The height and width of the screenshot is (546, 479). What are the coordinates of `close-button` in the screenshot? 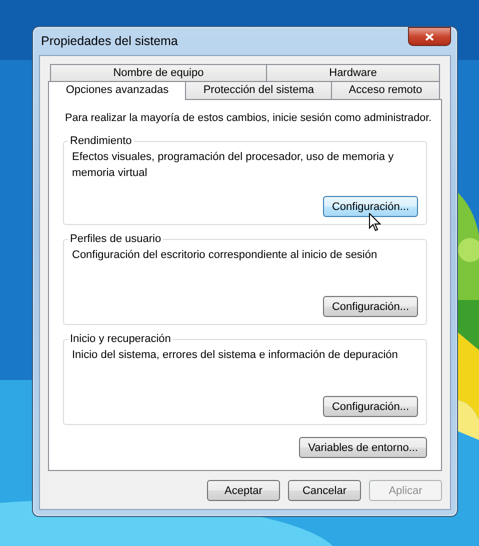 It's located at (429, 36).